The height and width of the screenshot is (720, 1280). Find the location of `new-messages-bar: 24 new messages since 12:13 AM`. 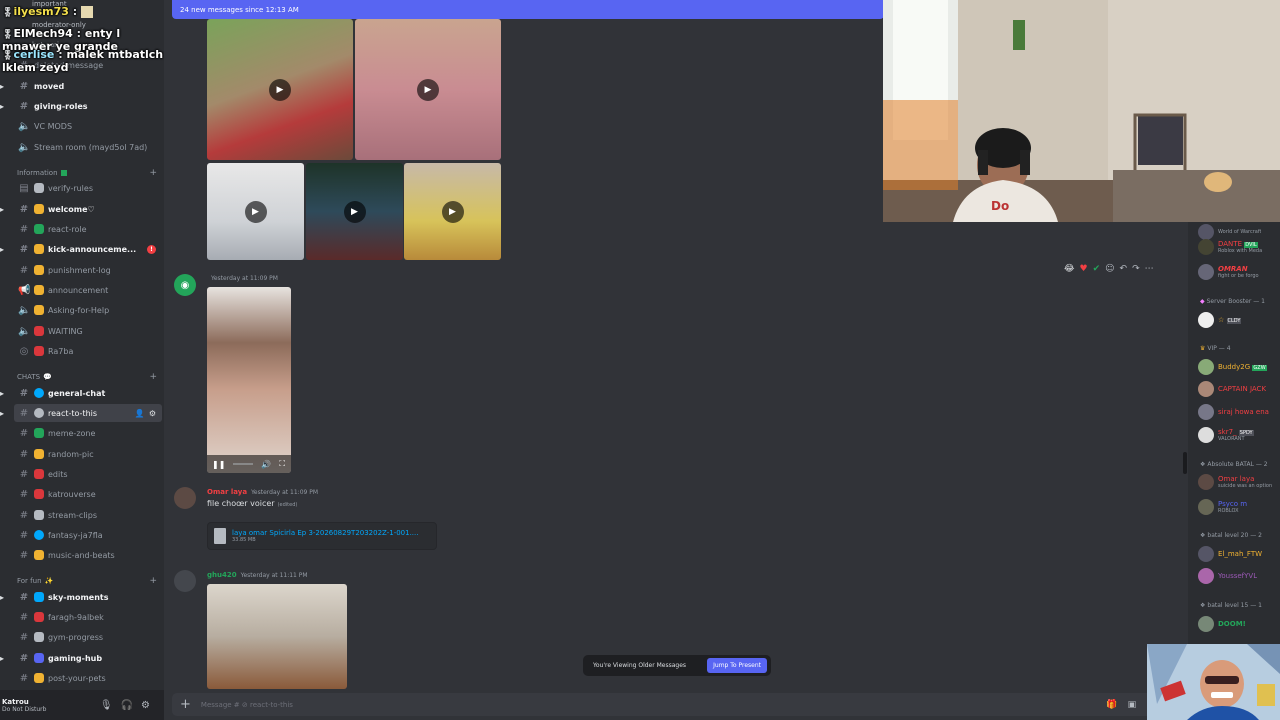

new-messages-bar: 24 new messages since 12:13 AM is located at coordinates (528, 9).